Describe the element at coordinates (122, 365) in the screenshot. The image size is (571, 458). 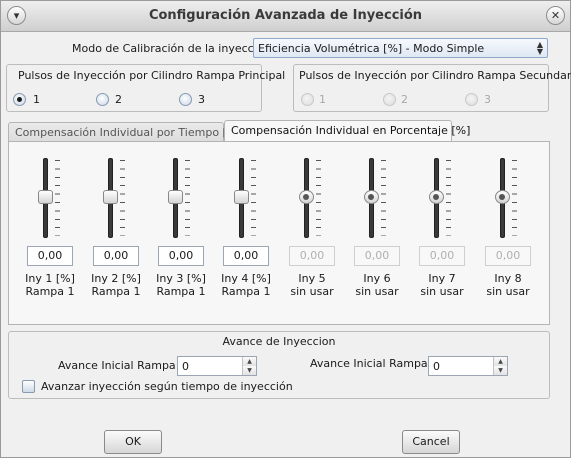
I see `advance-ramp1-label: Avance Inicial Rampa 1` at that location.